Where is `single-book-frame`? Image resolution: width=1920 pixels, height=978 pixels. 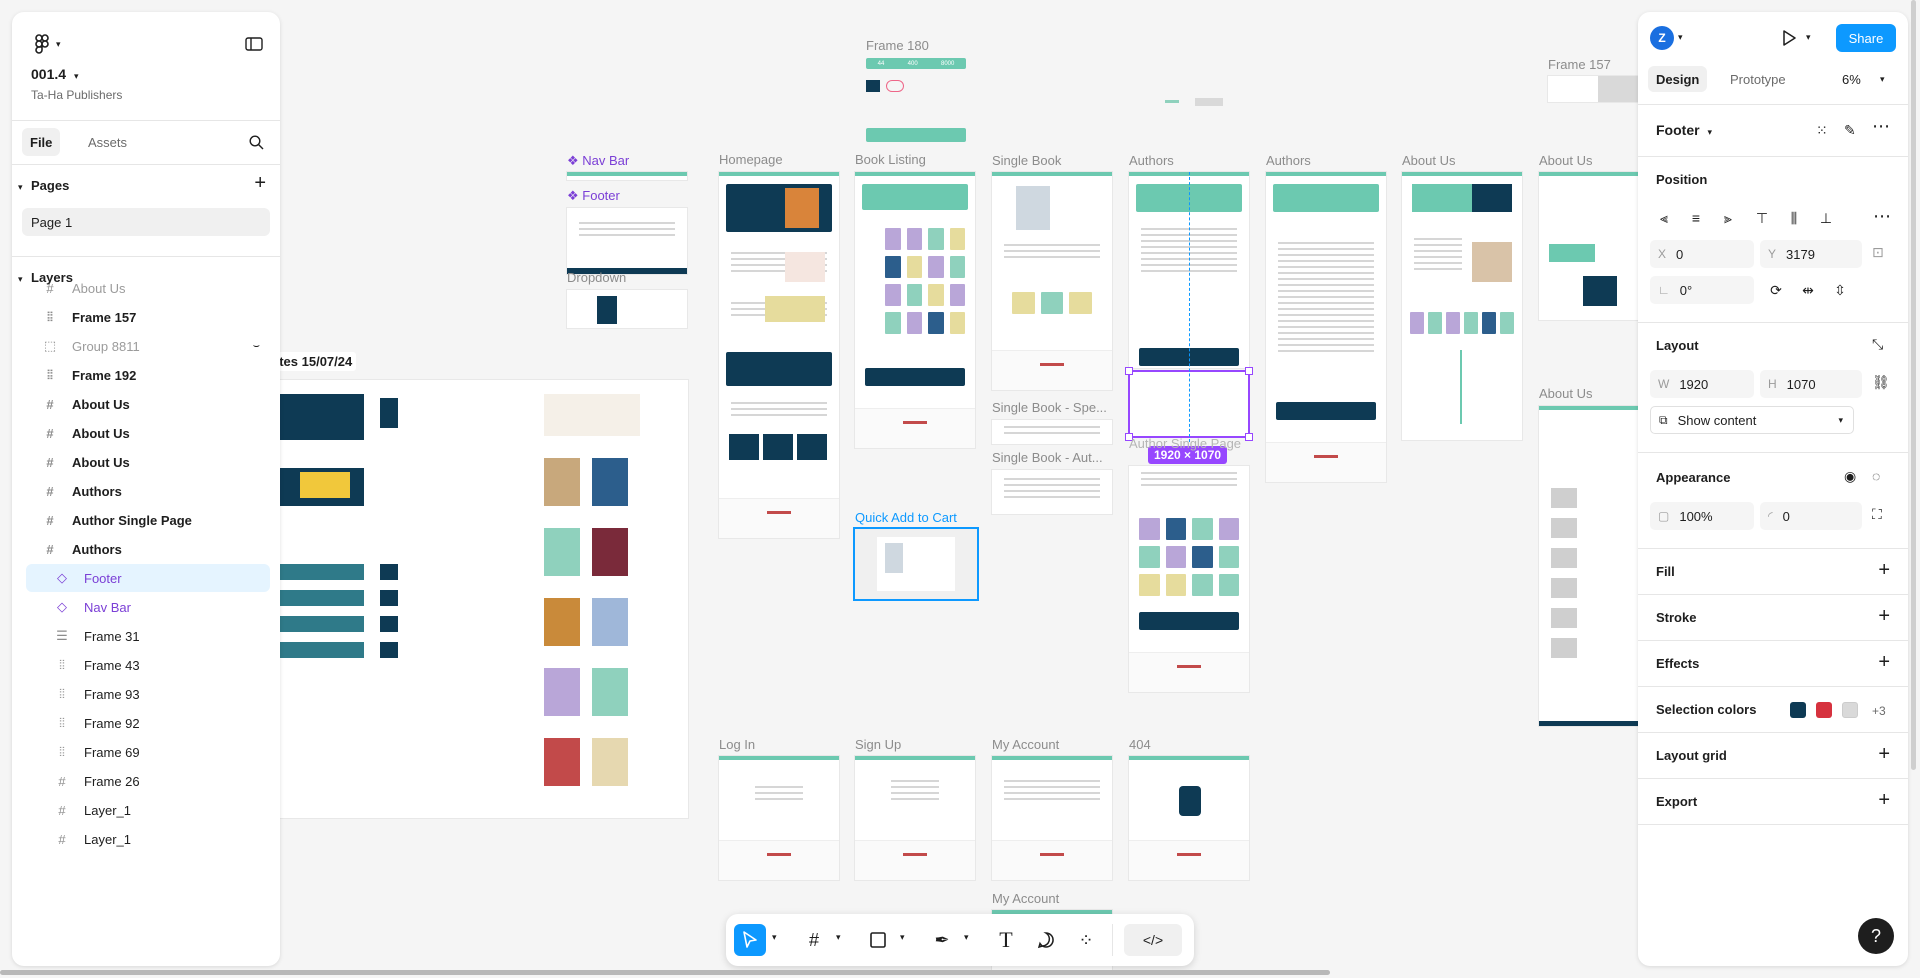 single-book-frame is located at coordinates (1052, 281).